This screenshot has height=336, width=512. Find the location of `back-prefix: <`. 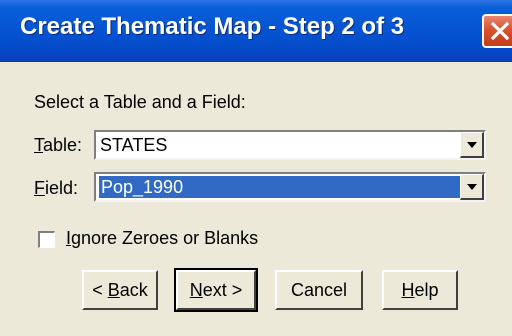

back-prefix: < is located at coordinates (100, 290).